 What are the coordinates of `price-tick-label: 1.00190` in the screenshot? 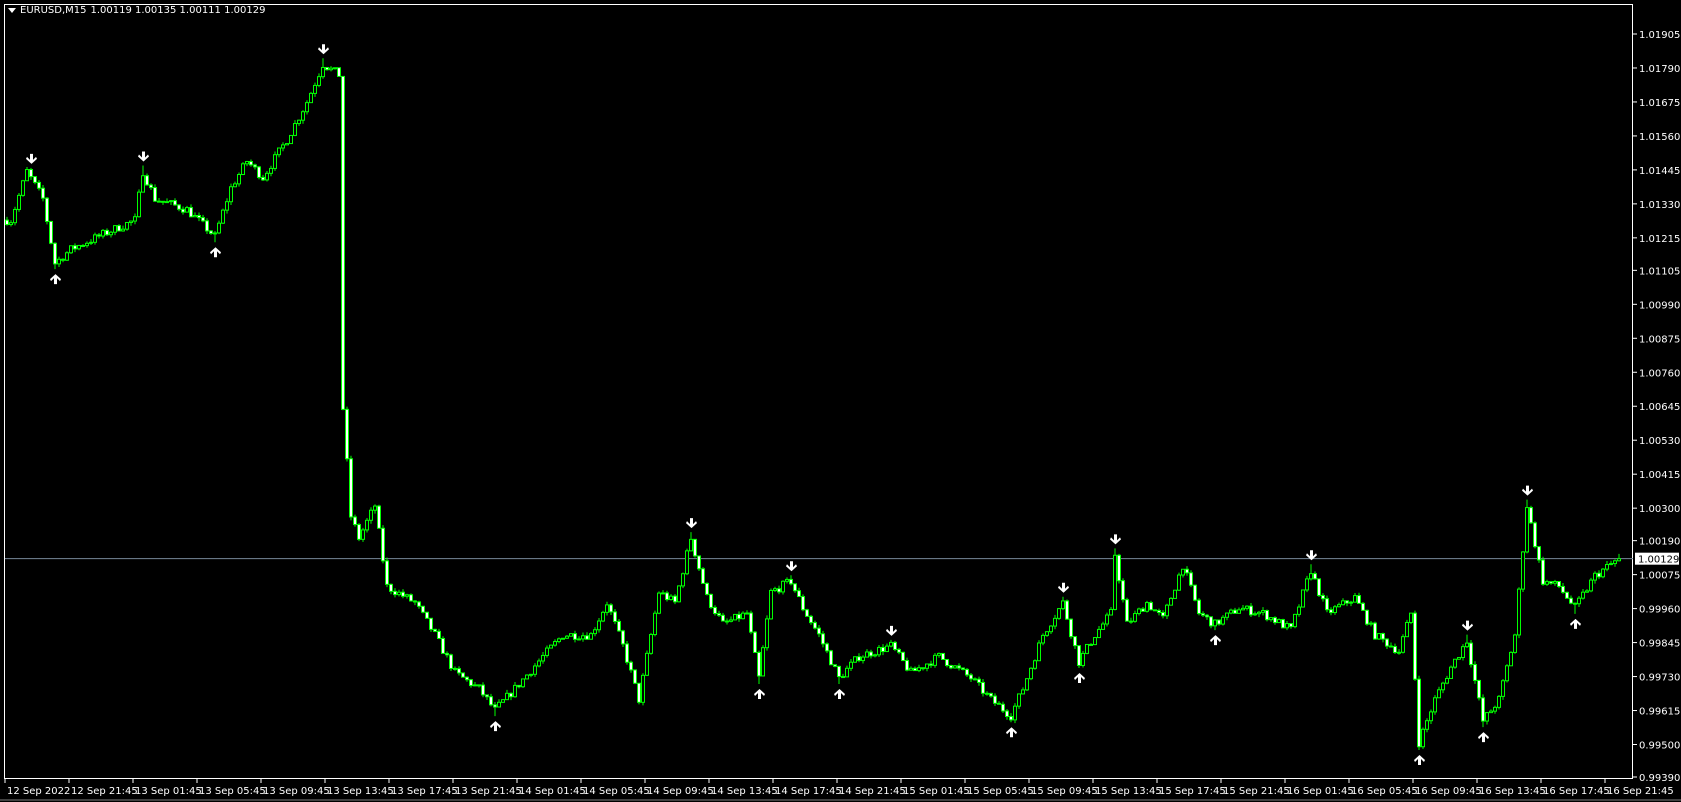 It's located at (1659, 542).